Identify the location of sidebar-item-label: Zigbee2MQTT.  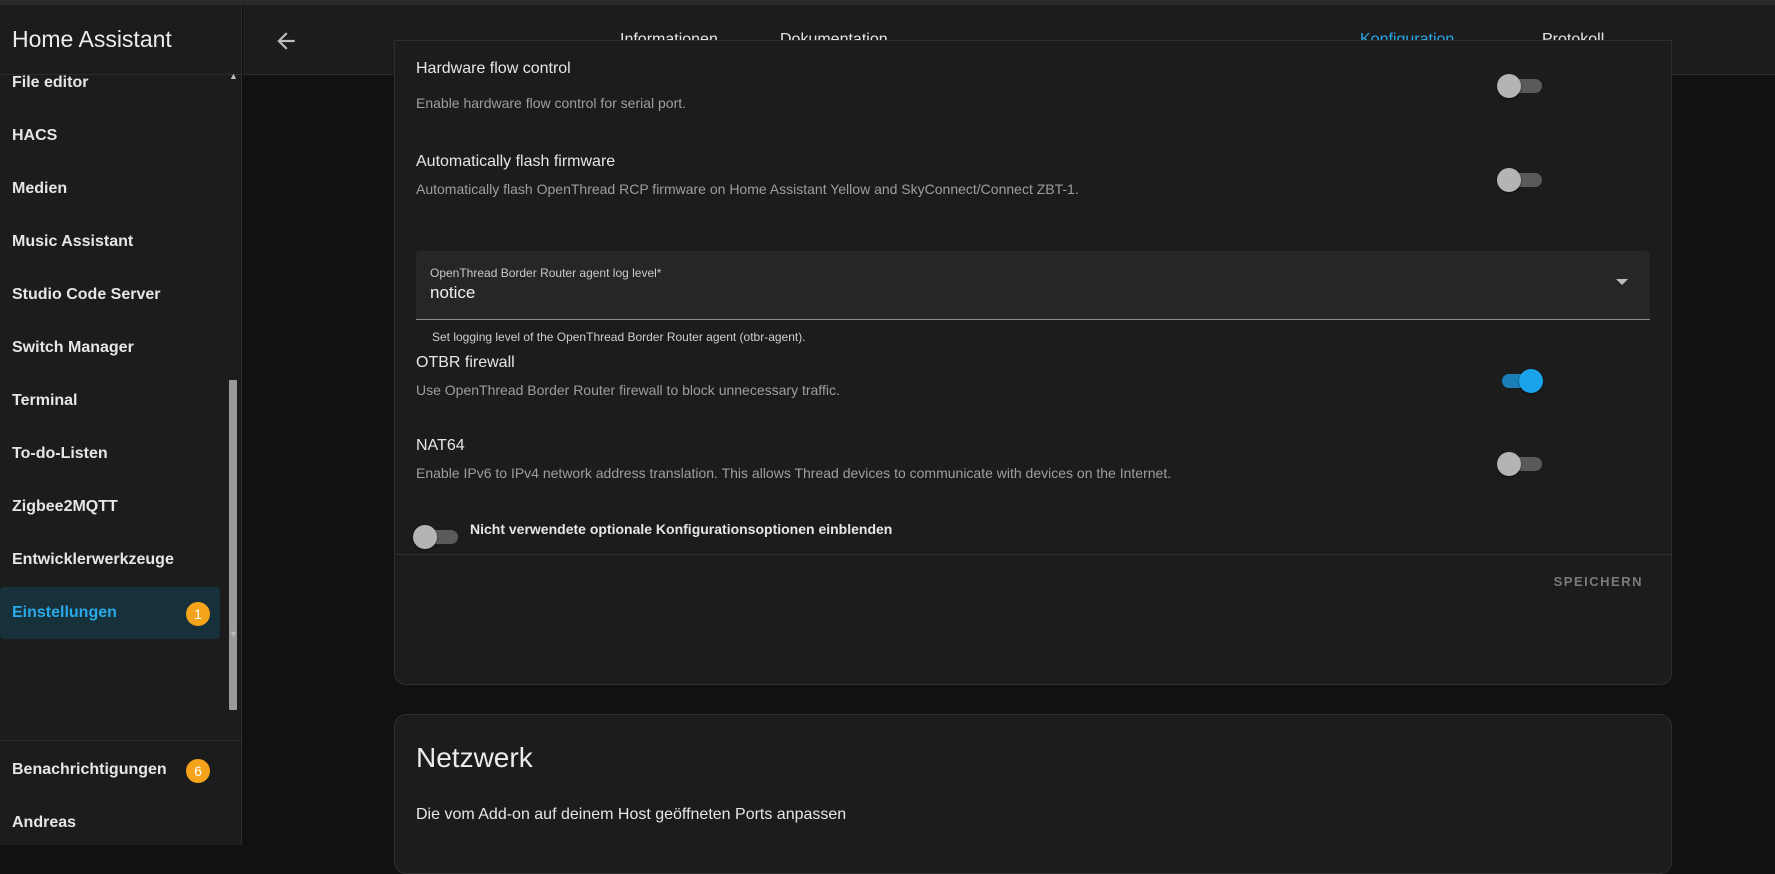
(65, 506).